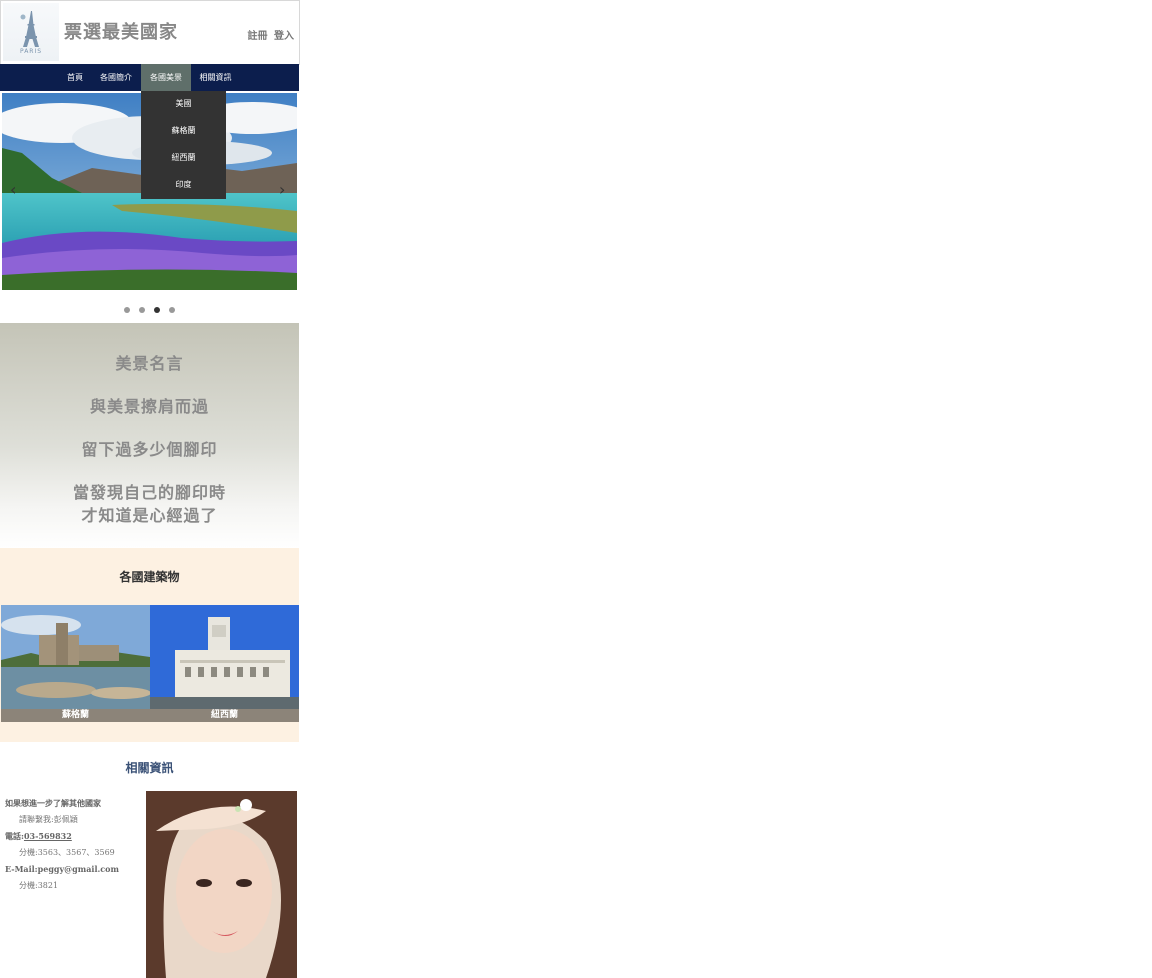 This screenshot has width=1152, height=978. What do you see at coordinates (149, 492) in the screenshot?
I see `quote-line: 當發現自己的腳印時` at bounding box center [149, 492].